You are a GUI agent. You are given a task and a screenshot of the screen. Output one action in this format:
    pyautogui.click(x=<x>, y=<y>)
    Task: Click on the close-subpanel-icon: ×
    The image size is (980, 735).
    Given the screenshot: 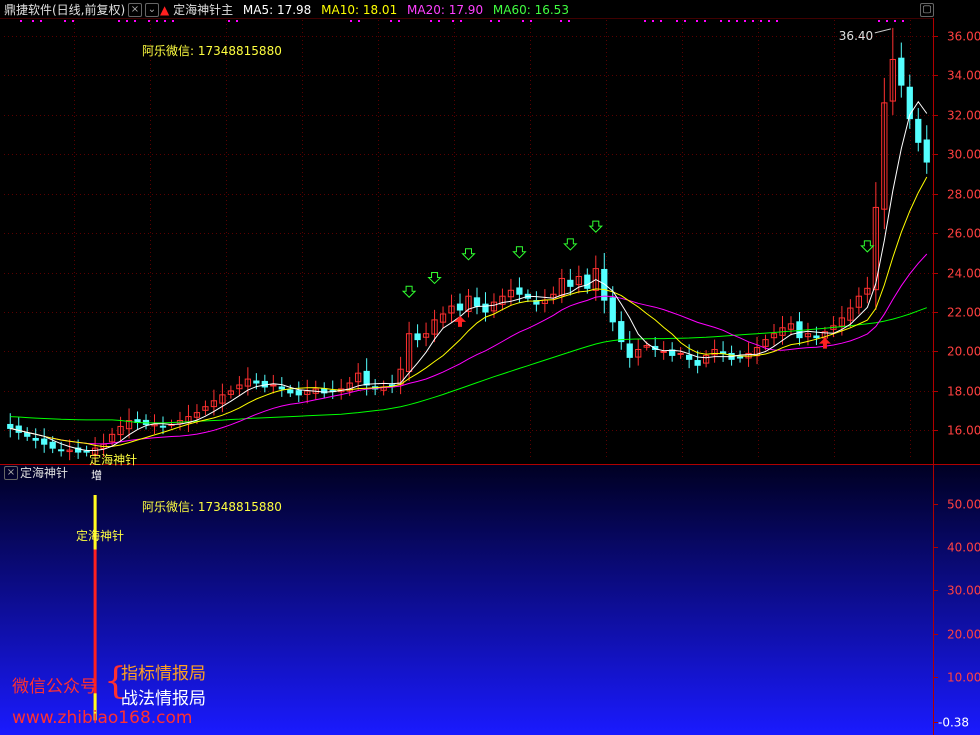 What is the action you would take?
    pyautogui.click(x=11, y=473)
    